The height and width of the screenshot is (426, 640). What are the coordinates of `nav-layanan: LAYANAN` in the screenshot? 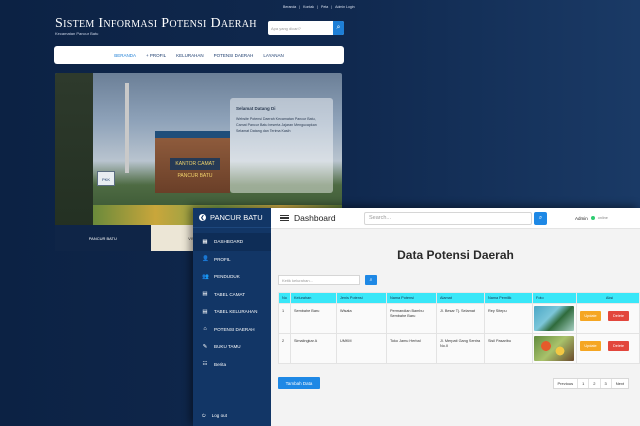 It's located at (273, 55).